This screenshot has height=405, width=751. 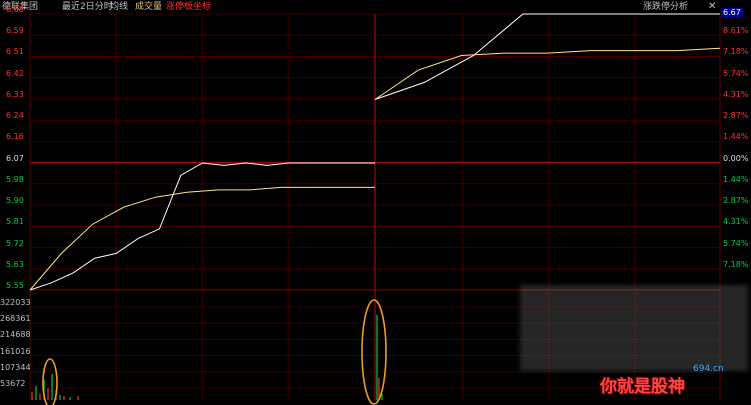 I want to click on volume-tick-label: 322033, so click(x=15, y=302).